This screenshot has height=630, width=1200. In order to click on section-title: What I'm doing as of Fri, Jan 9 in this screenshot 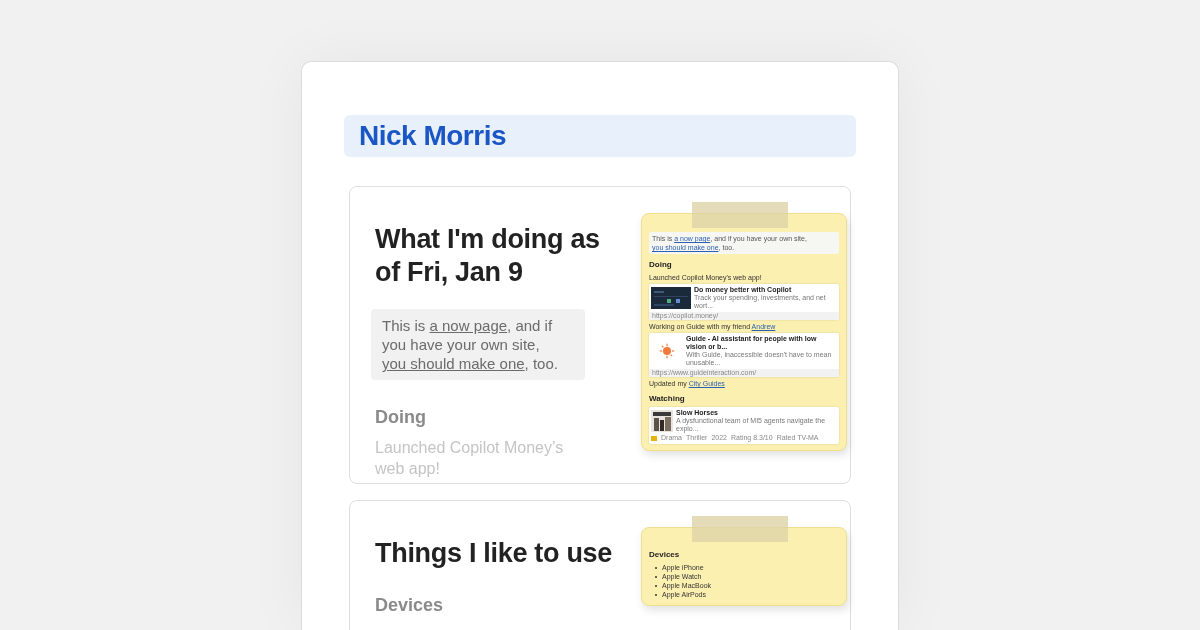, I will do `click(488, 256)`.